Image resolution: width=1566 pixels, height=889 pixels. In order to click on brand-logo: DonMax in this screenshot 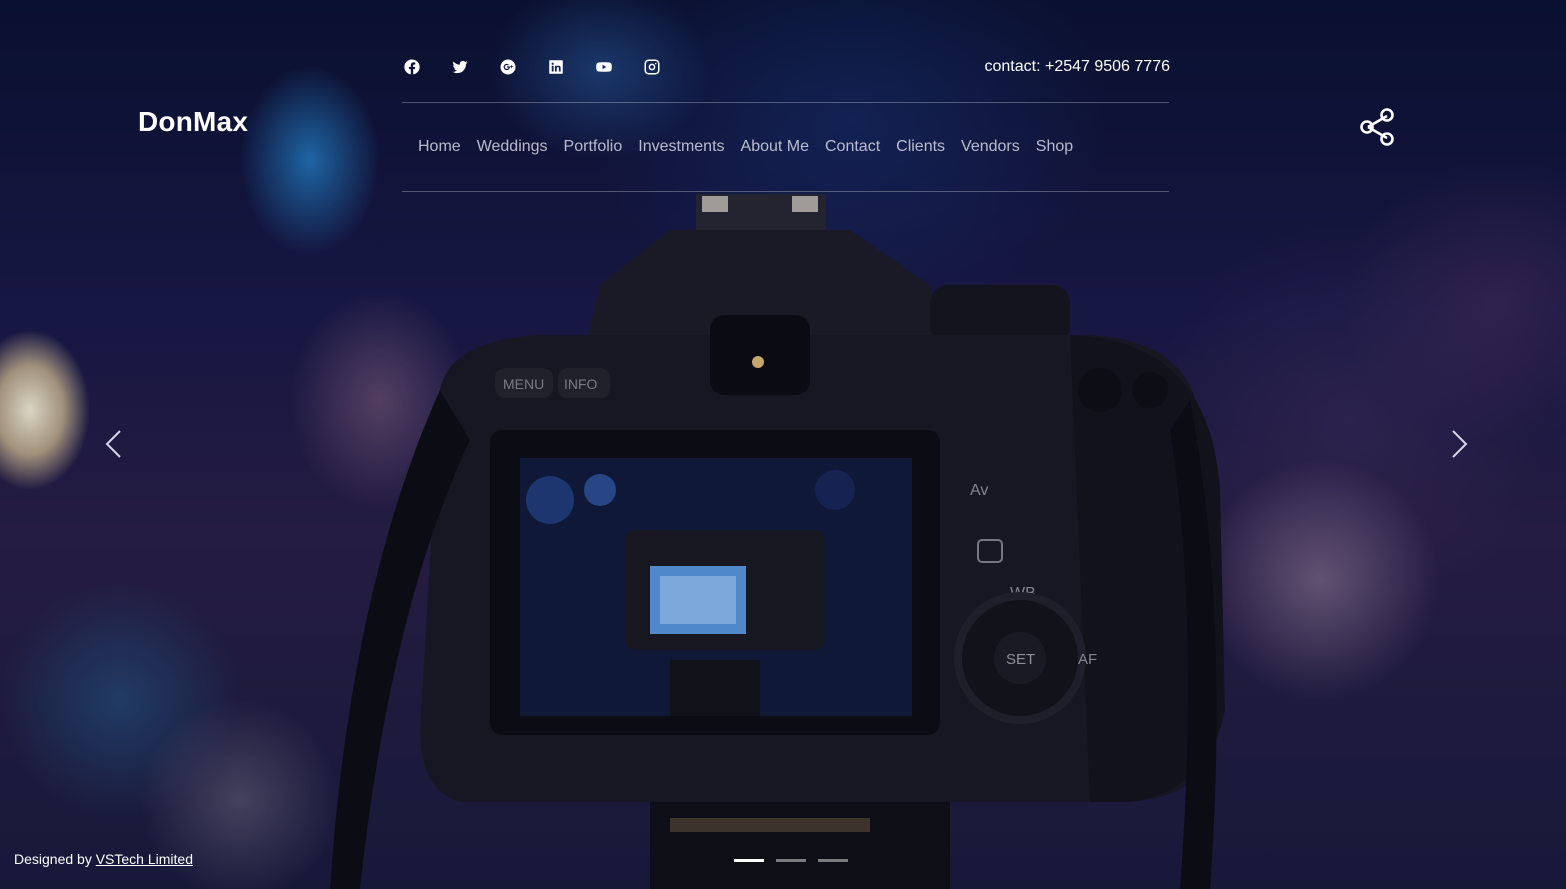, I will do `click(193, 122)`.